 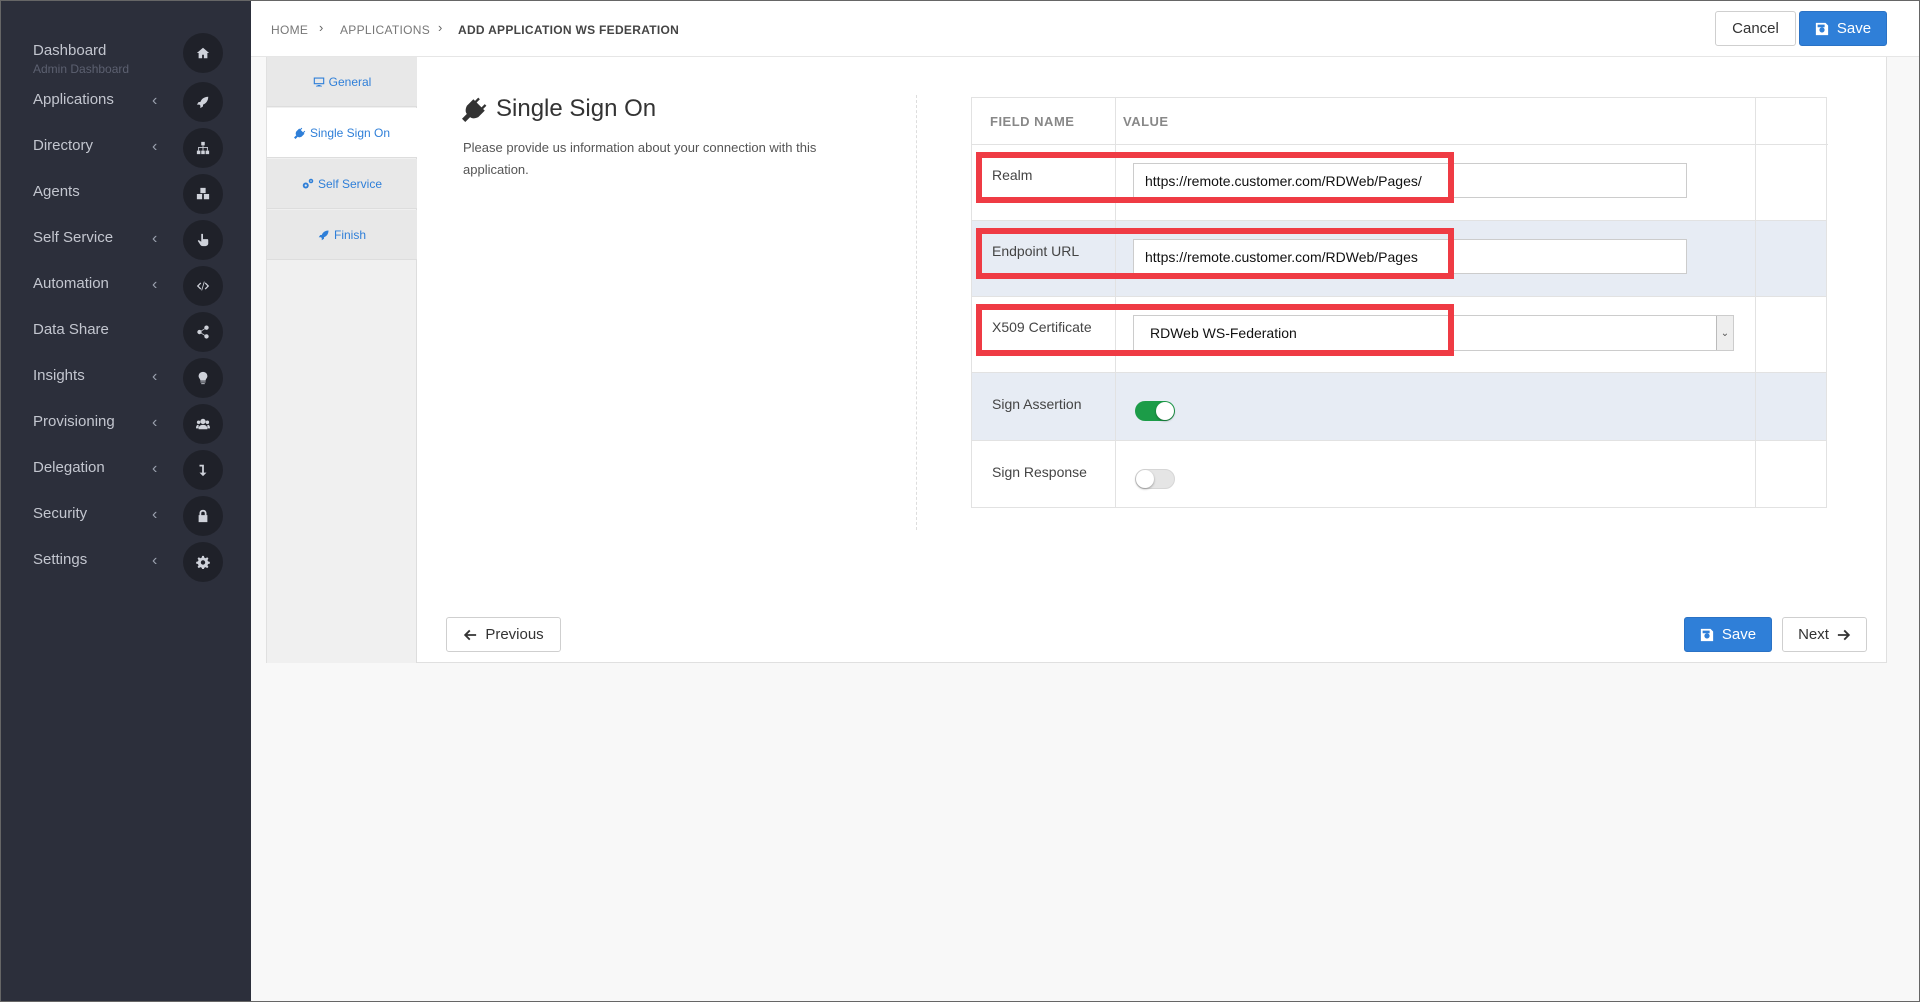 I want to click on cubes-icon, so click(x=203, y=194).